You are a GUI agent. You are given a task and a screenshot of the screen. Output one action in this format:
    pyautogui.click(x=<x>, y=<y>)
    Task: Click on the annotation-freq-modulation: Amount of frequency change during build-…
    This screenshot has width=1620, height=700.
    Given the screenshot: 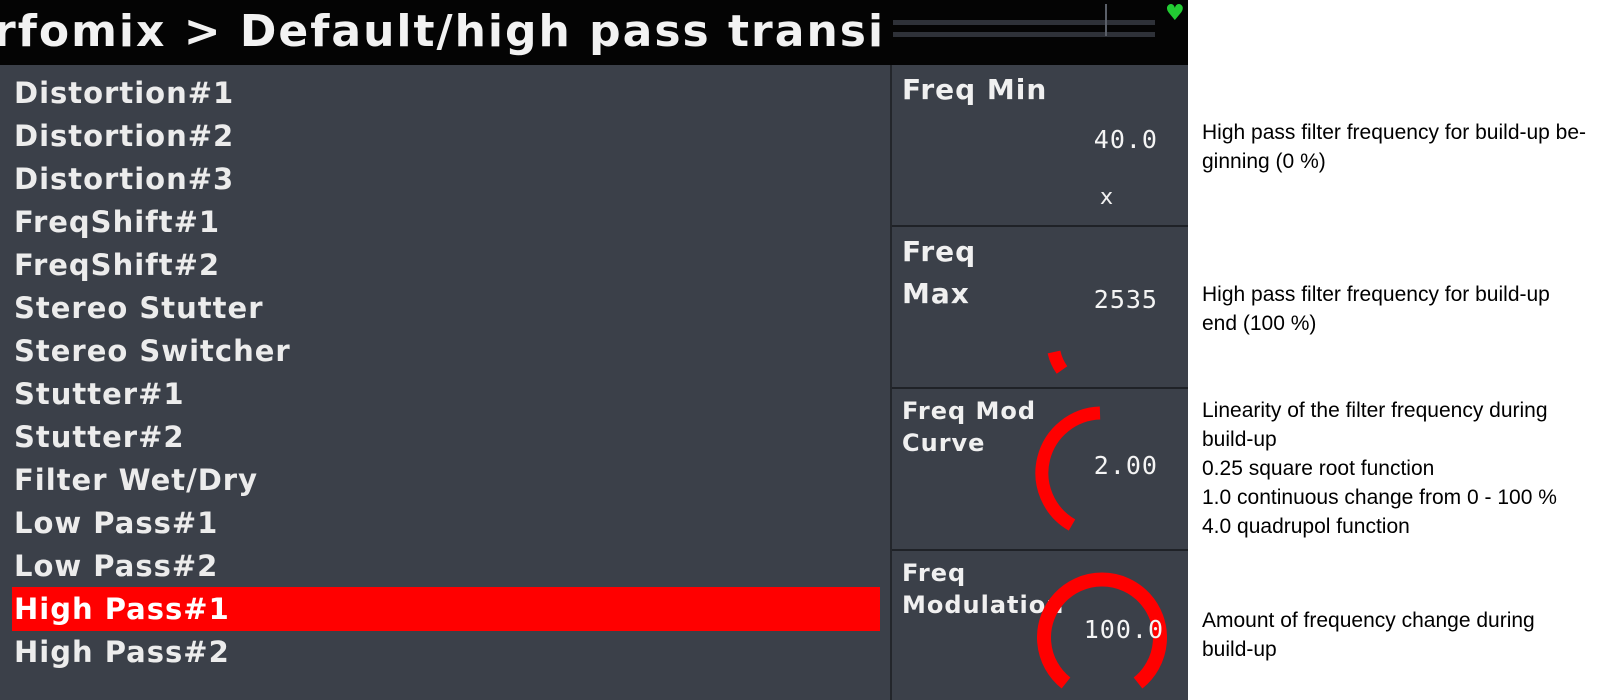 What is the action you would take?
    pyautogui.click(x=1407, y=635)
    